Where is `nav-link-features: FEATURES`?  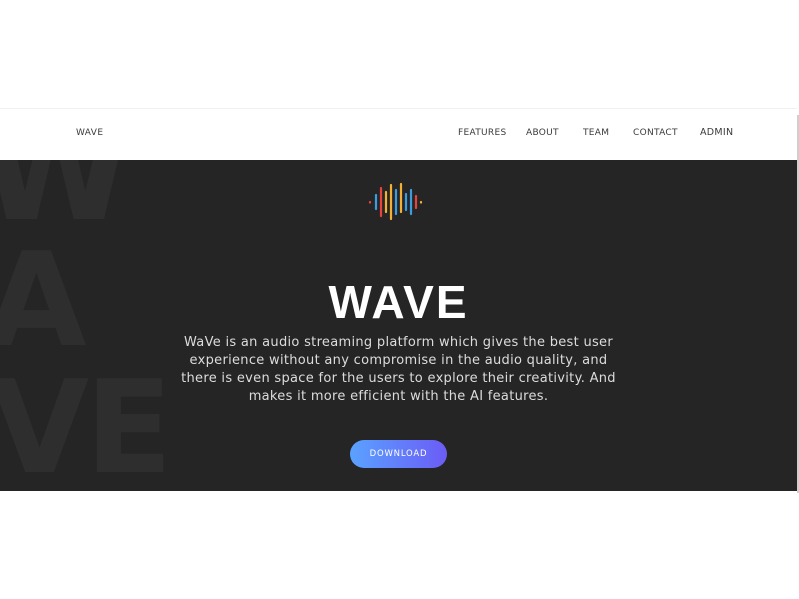
nav-link-features: FEATURES is located at coordinates (482, 133).